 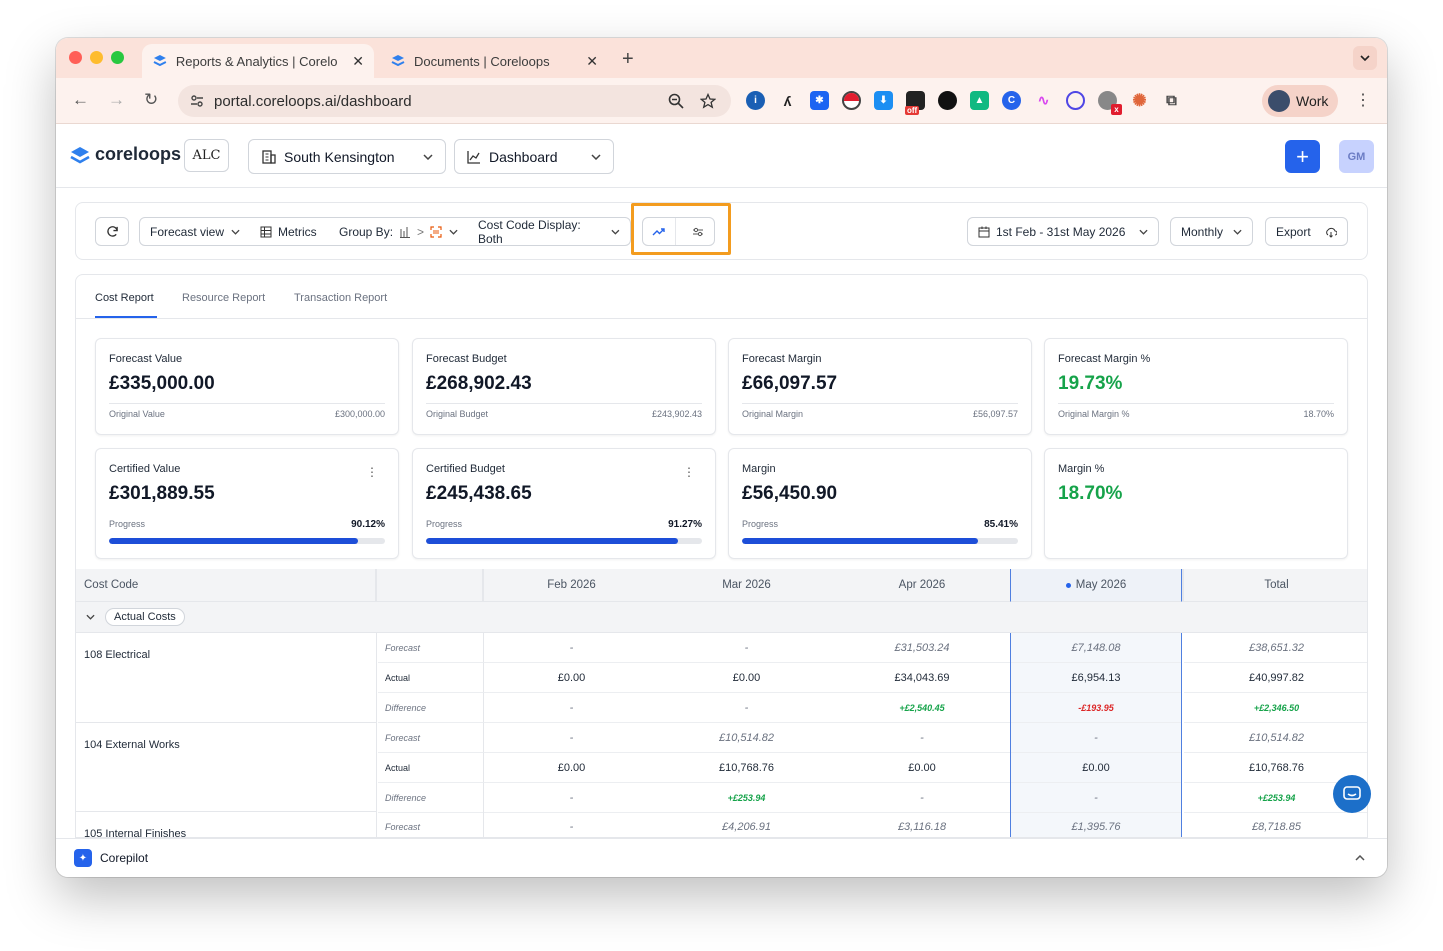 I want to click on chevron-up-icon, so click(x=1360, y=858).